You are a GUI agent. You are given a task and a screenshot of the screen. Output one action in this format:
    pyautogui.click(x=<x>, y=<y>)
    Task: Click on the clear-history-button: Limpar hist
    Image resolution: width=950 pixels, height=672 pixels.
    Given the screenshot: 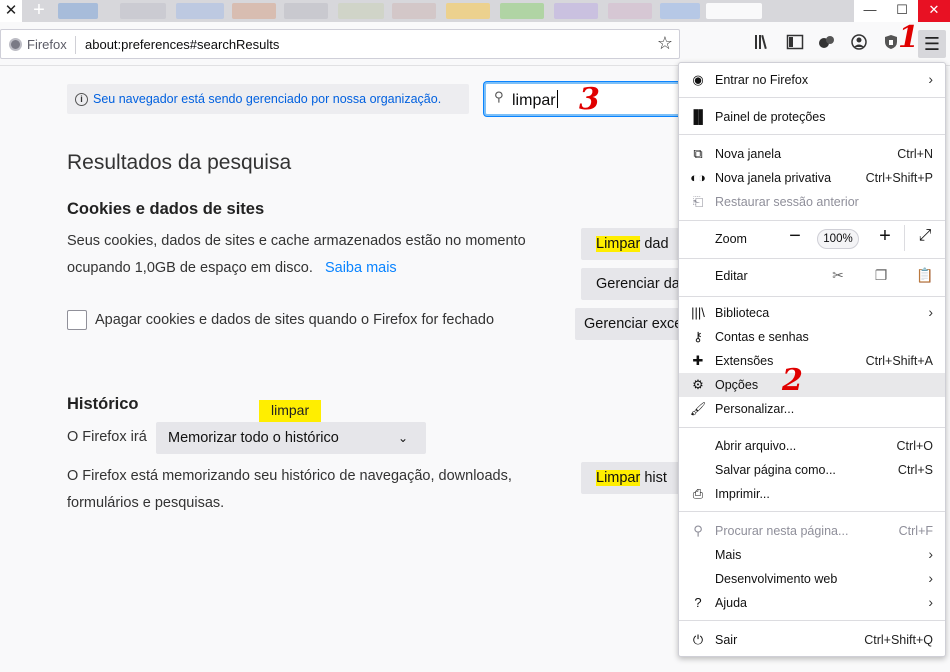 What is the action you would take?
    pyautogui.click(x=630, y=478)
    